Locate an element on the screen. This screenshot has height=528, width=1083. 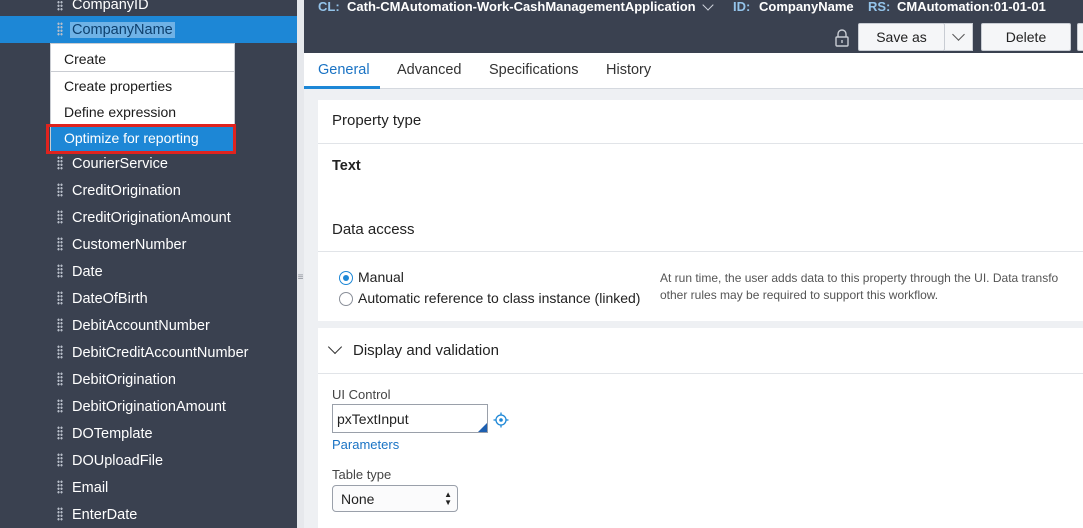
sidebar-item-label: EnterDate is located at coordinates (105, 514).